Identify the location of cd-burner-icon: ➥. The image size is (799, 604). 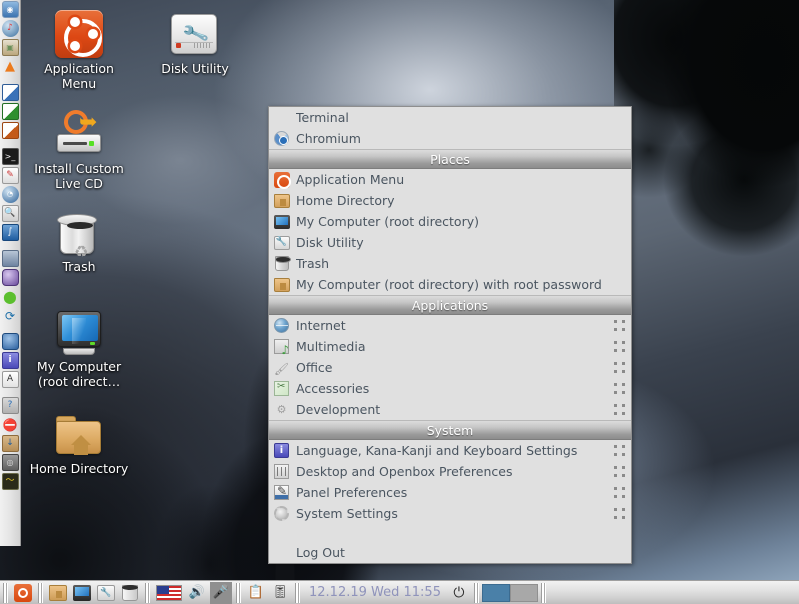
(79, 134).